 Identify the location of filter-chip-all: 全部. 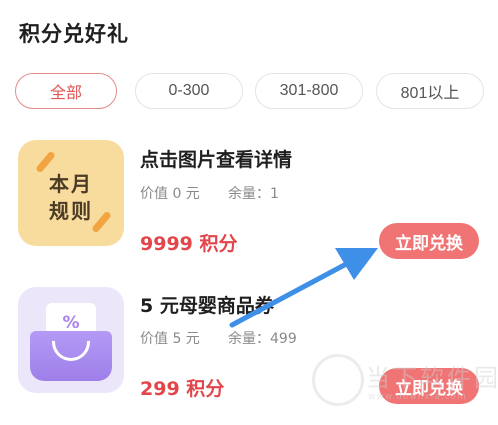
(66, 91).